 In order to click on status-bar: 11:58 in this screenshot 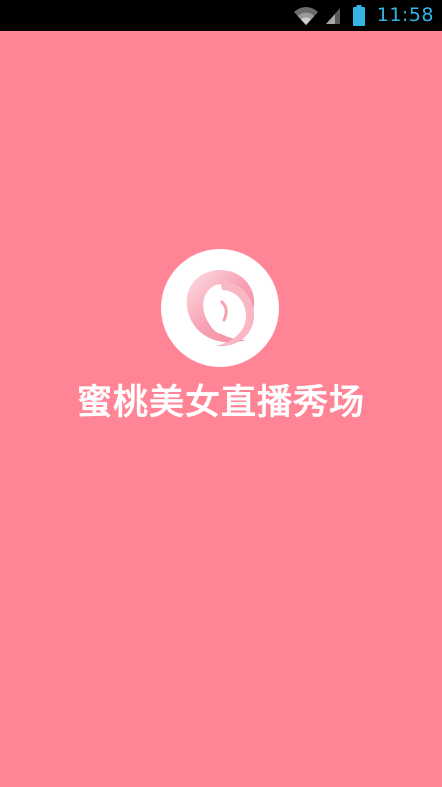, I will do `click(221, 15)`.